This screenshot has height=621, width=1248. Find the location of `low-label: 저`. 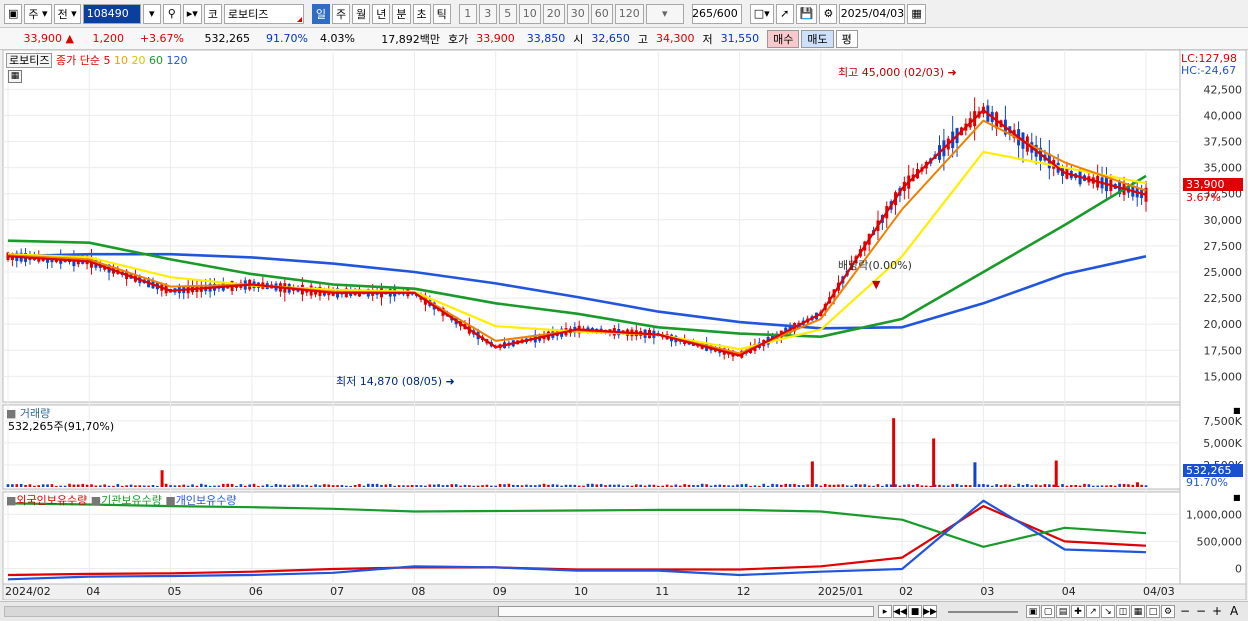

low-label: 저 is located at coordinates (707, 39).